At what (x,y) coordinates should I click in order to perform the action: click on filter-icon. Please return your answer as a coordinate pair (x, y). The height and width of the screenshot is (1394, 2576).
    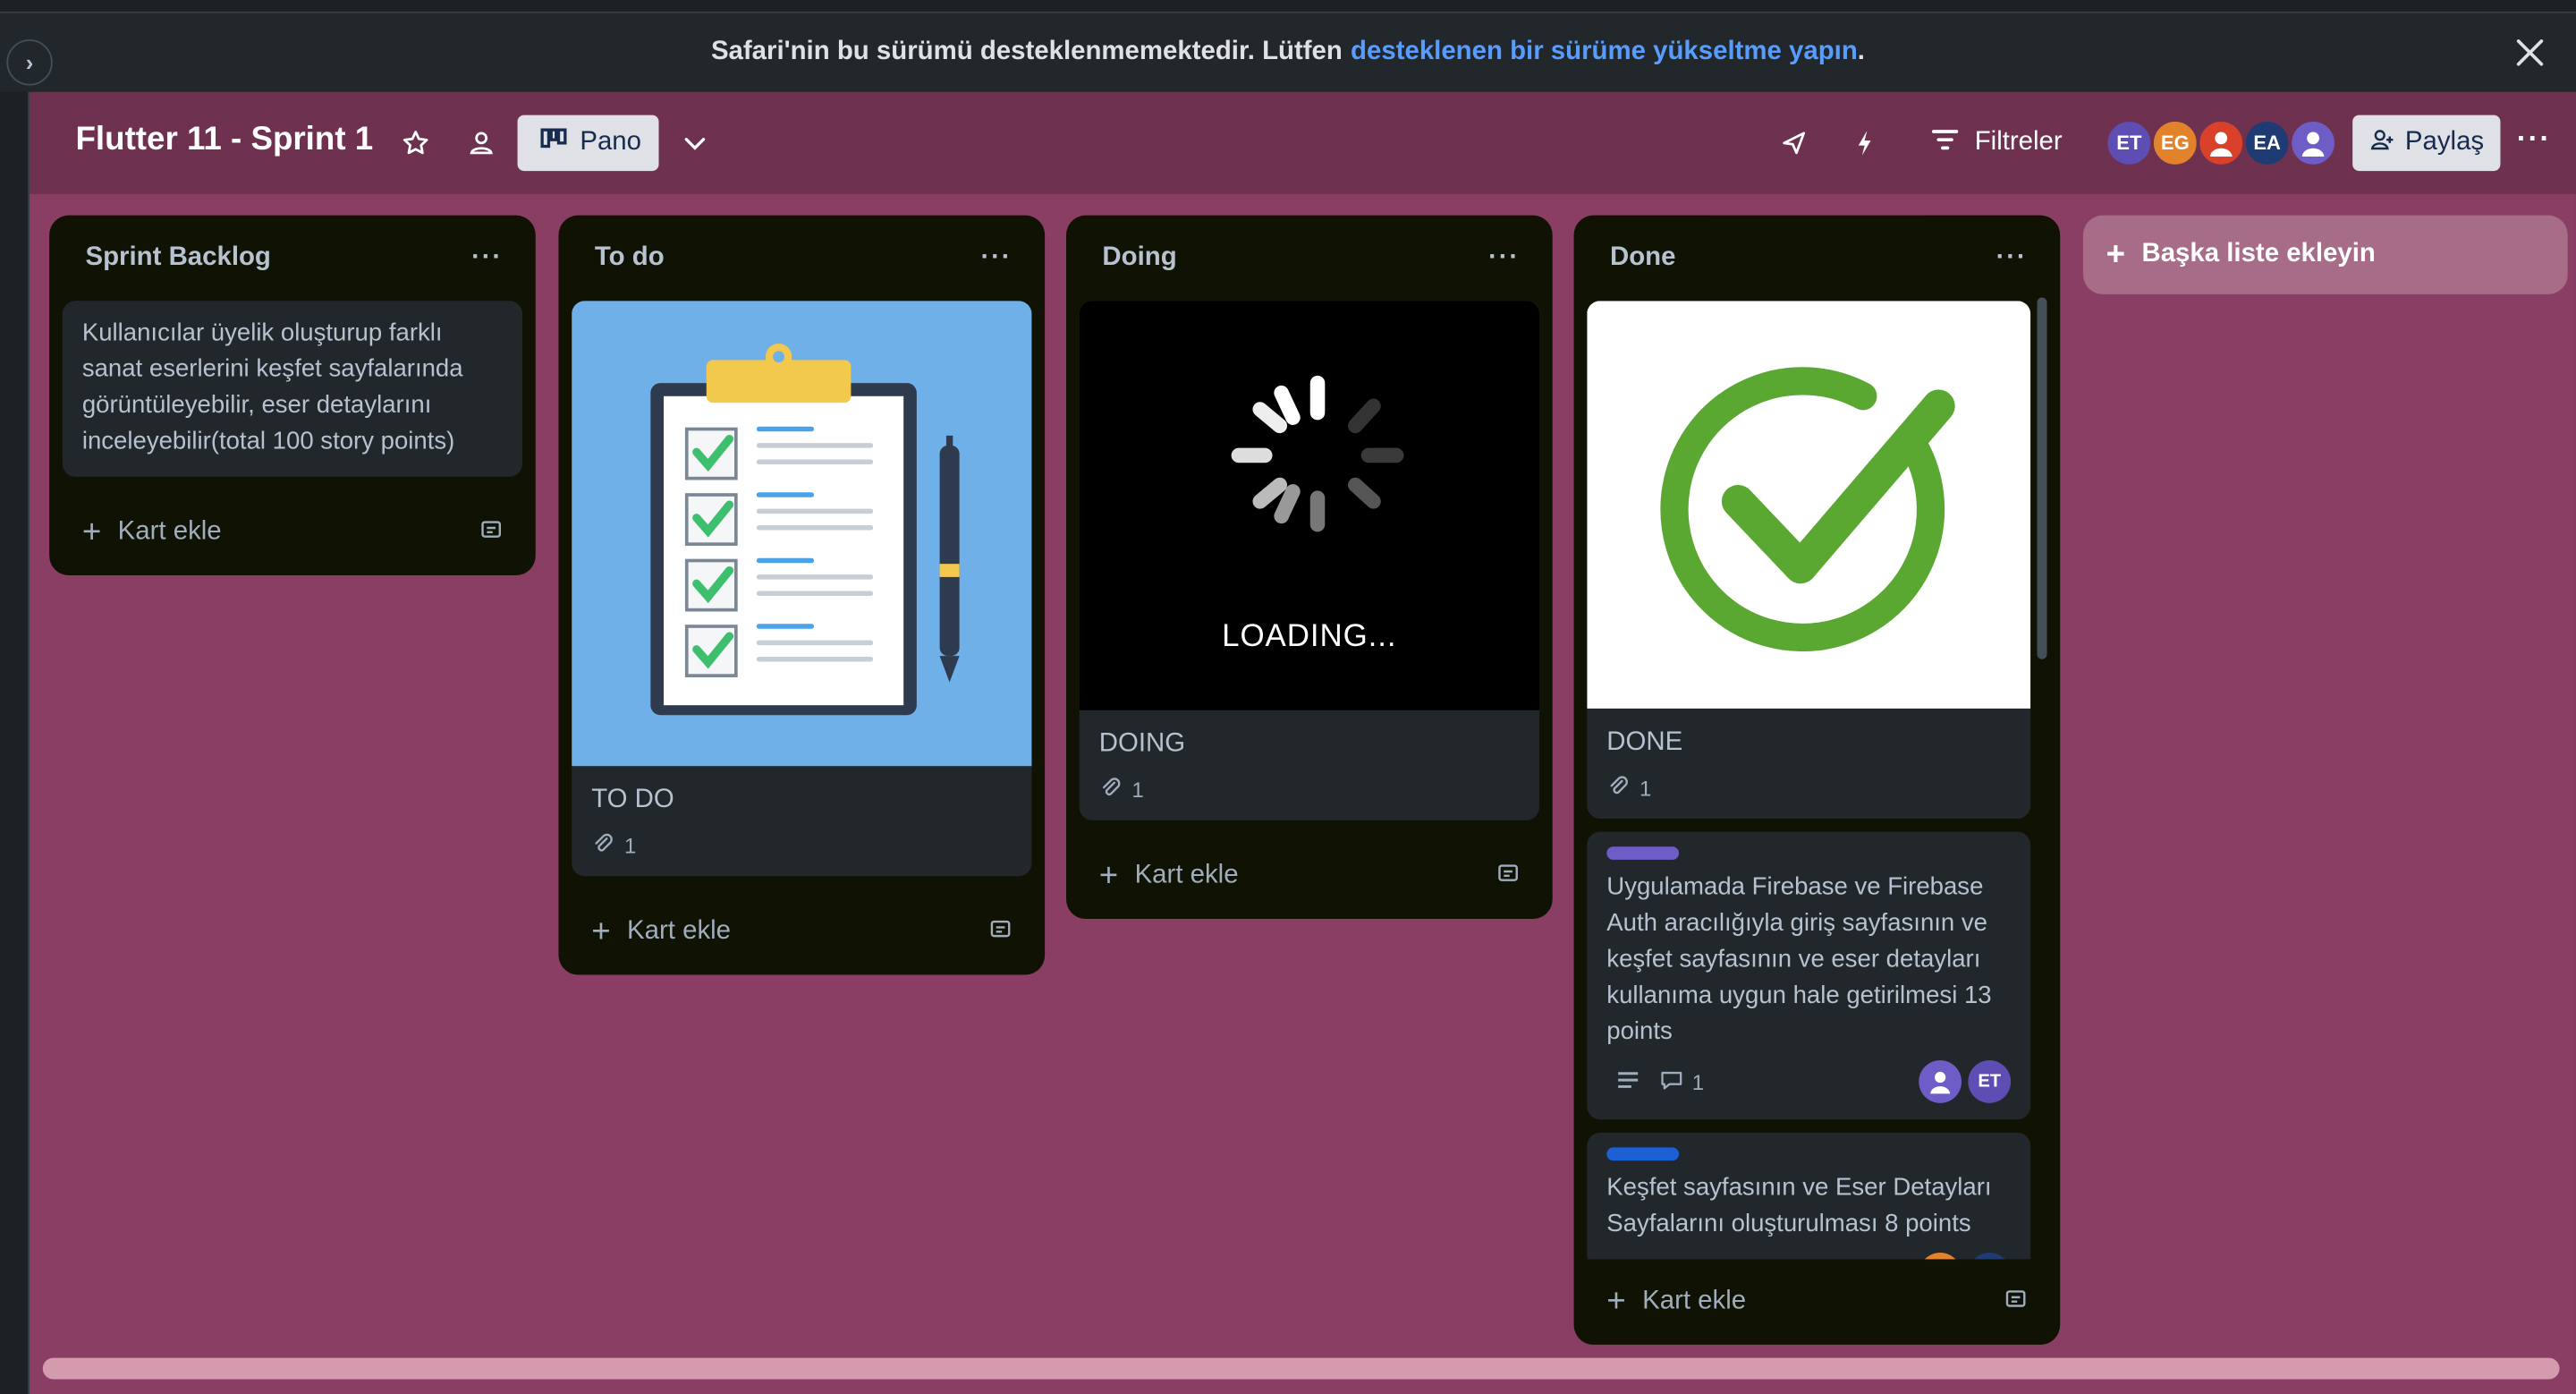
    Looking at the image, I should click on (1945, 143).